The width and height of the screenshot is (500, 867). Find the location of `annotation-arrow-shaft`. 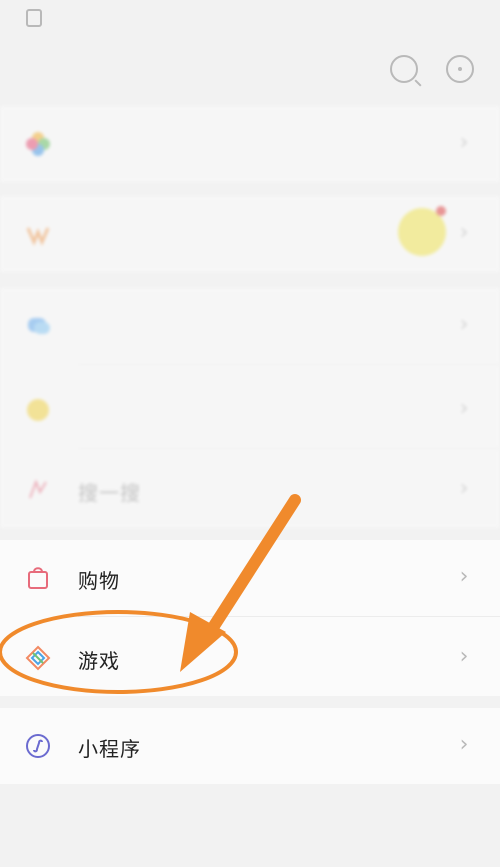

annotation-arrow-shaft is located at coordinates (250, 570).